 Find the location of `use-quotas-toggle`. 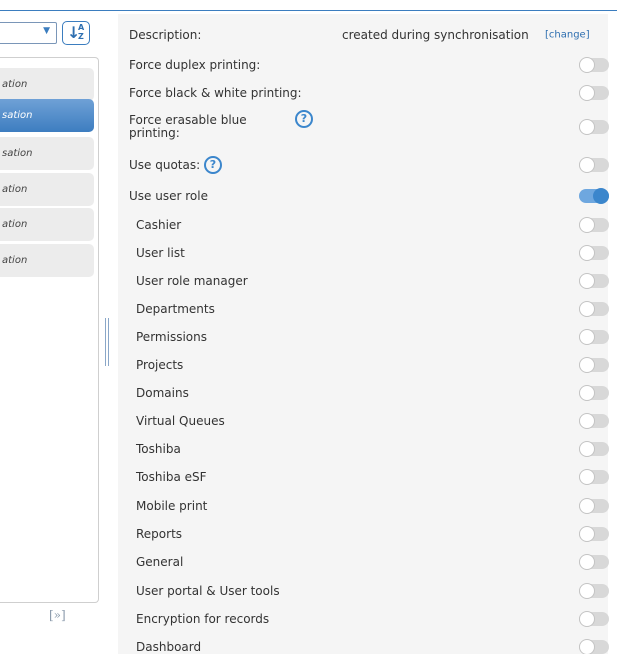

use-quotas-toggle is located at coordinates (594, 165).